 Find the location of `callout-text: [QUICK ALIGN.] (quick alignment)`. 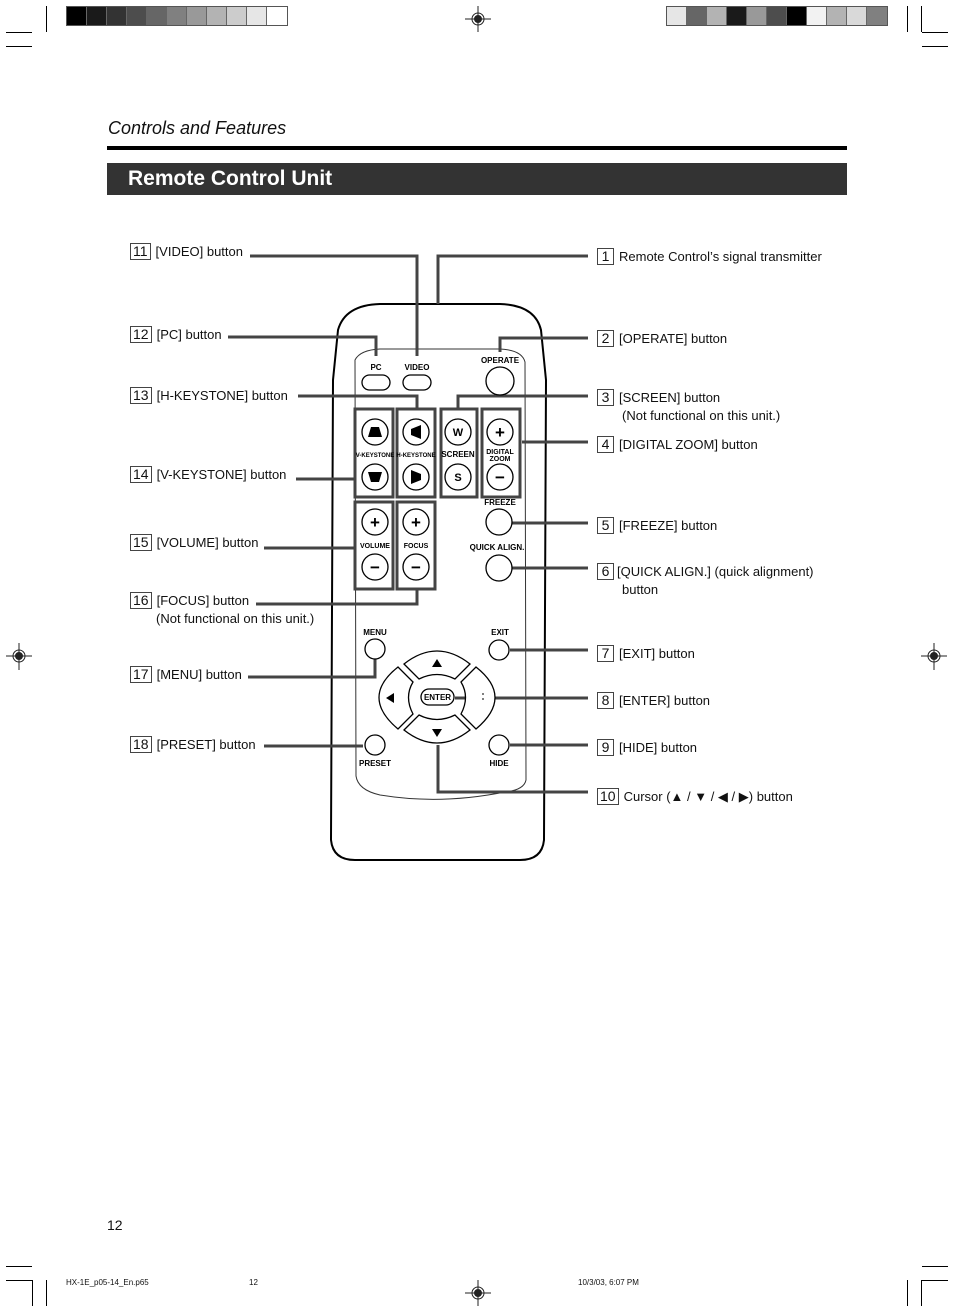

callout-text: [QUICK ALIGN.] (quick alignment) is located at coordinates (715, 571).